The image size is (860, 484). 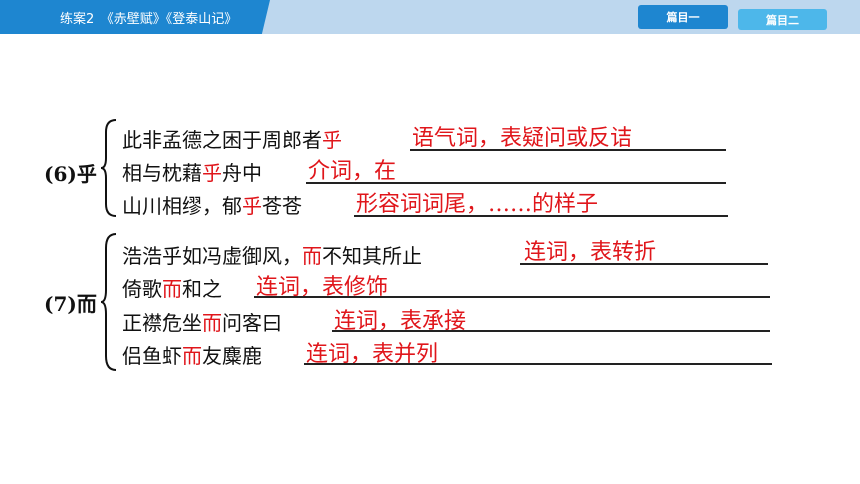 What do you see at coordinates (192, 356) in the screenshot?
I see `sentence-line: 侣鱼虾而友麋鹿` at bounding box center [192, 356].